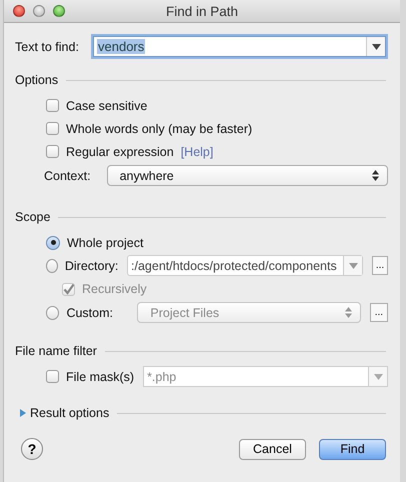  What do you see at coordinates (197, 151) in the screenshot?
I see `help-link: [Help]` at bounding box center [197, 151].